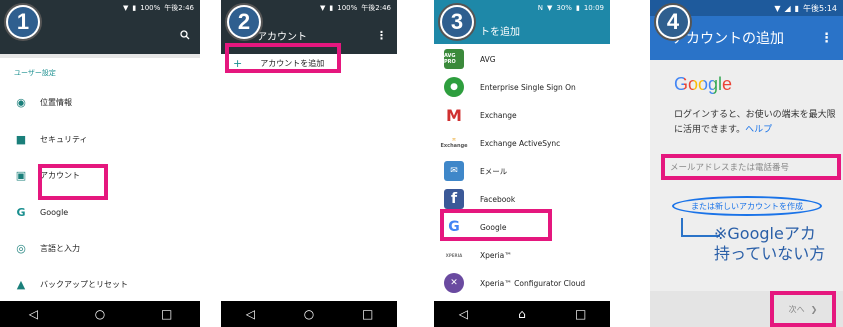 The height and width of the screenshot is (327, 843). Describe the element at coordinates (528, 87) in the screenshot. I see `account-type-label: Enterprise Single Sign On` at that location.